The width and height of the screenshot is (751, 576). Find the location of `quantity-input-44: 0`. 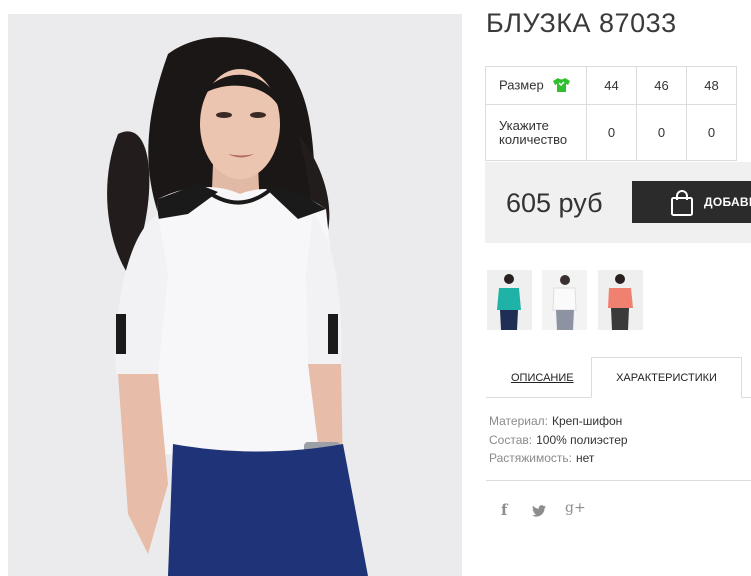

quantity-input-44: 0 is located at coordinates (611, 132).